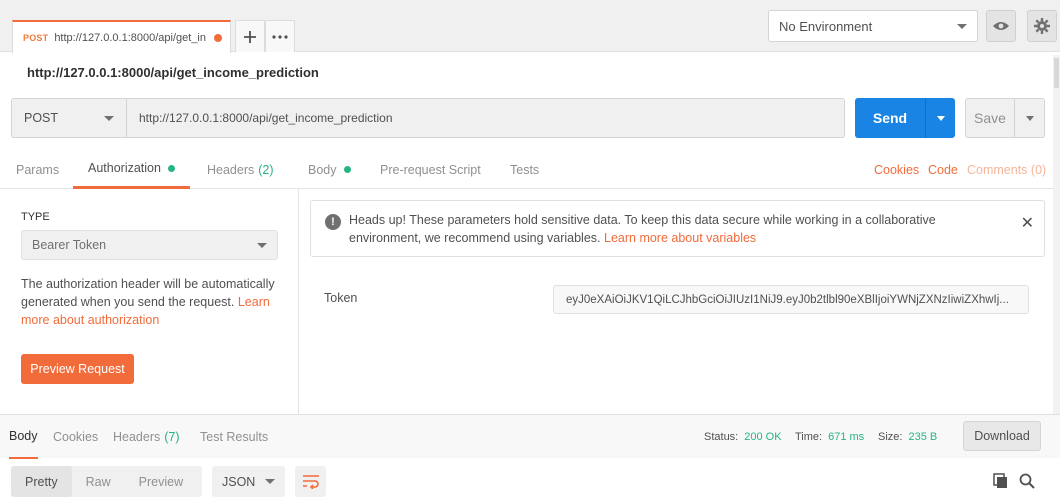  I want to click on token-label: Token, so click(341, 298).